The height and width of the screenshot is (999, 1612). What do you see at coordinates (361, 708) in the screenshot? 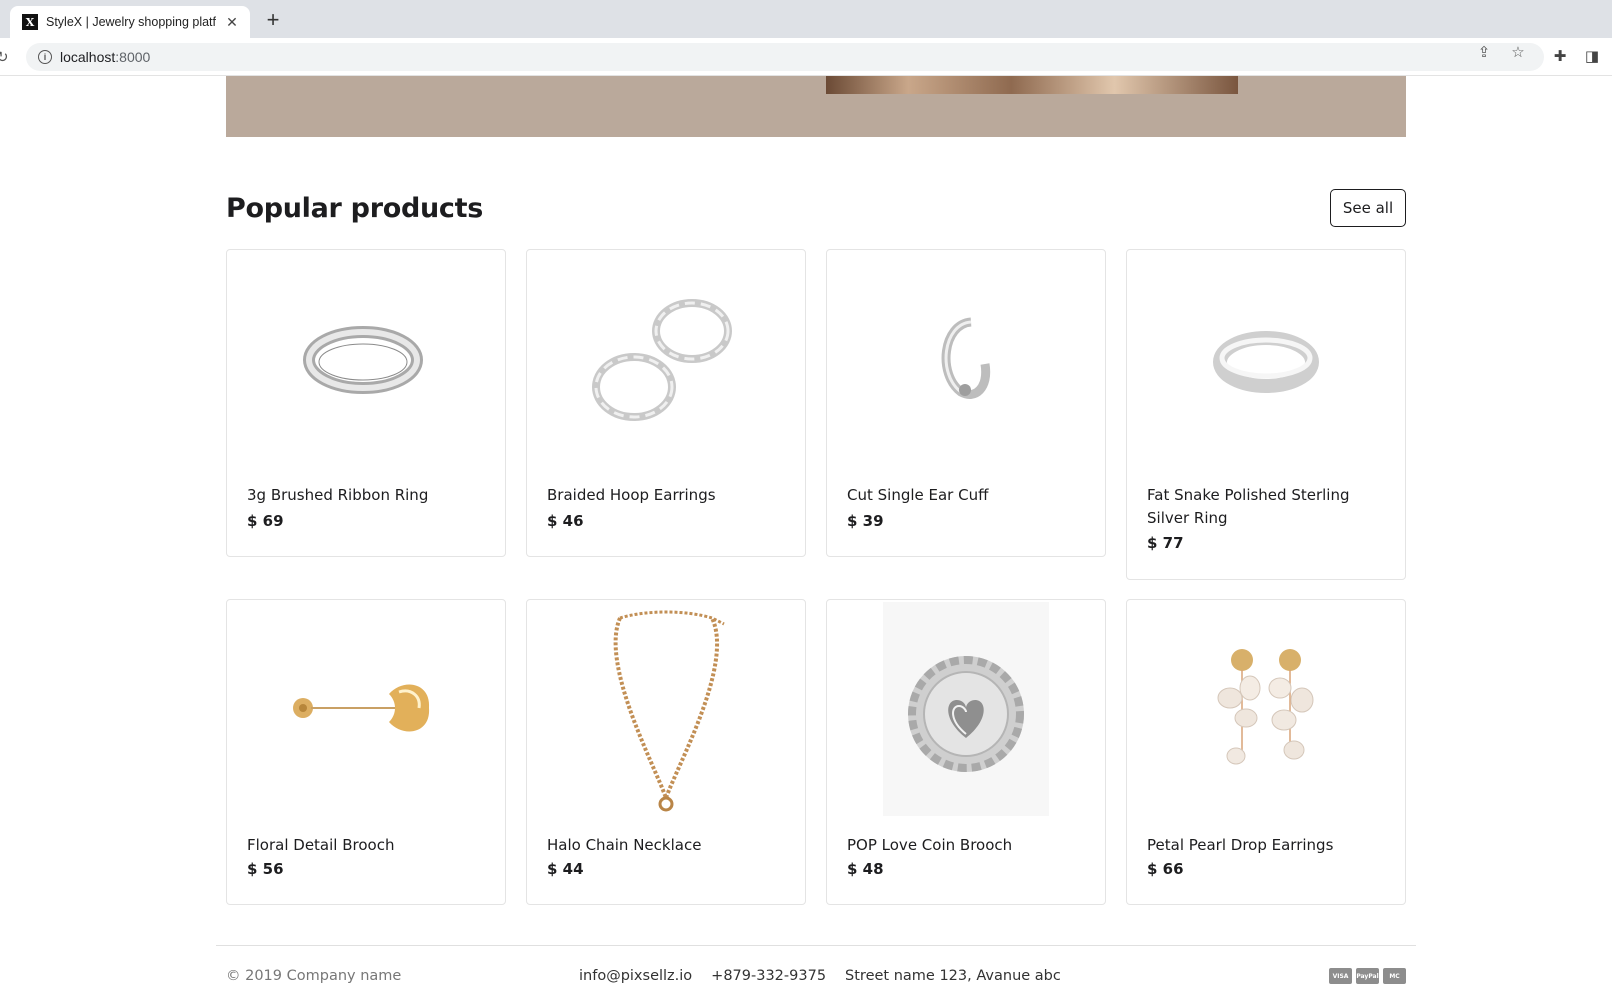
I see `brooch-icon` at bounding box center [361, 708].